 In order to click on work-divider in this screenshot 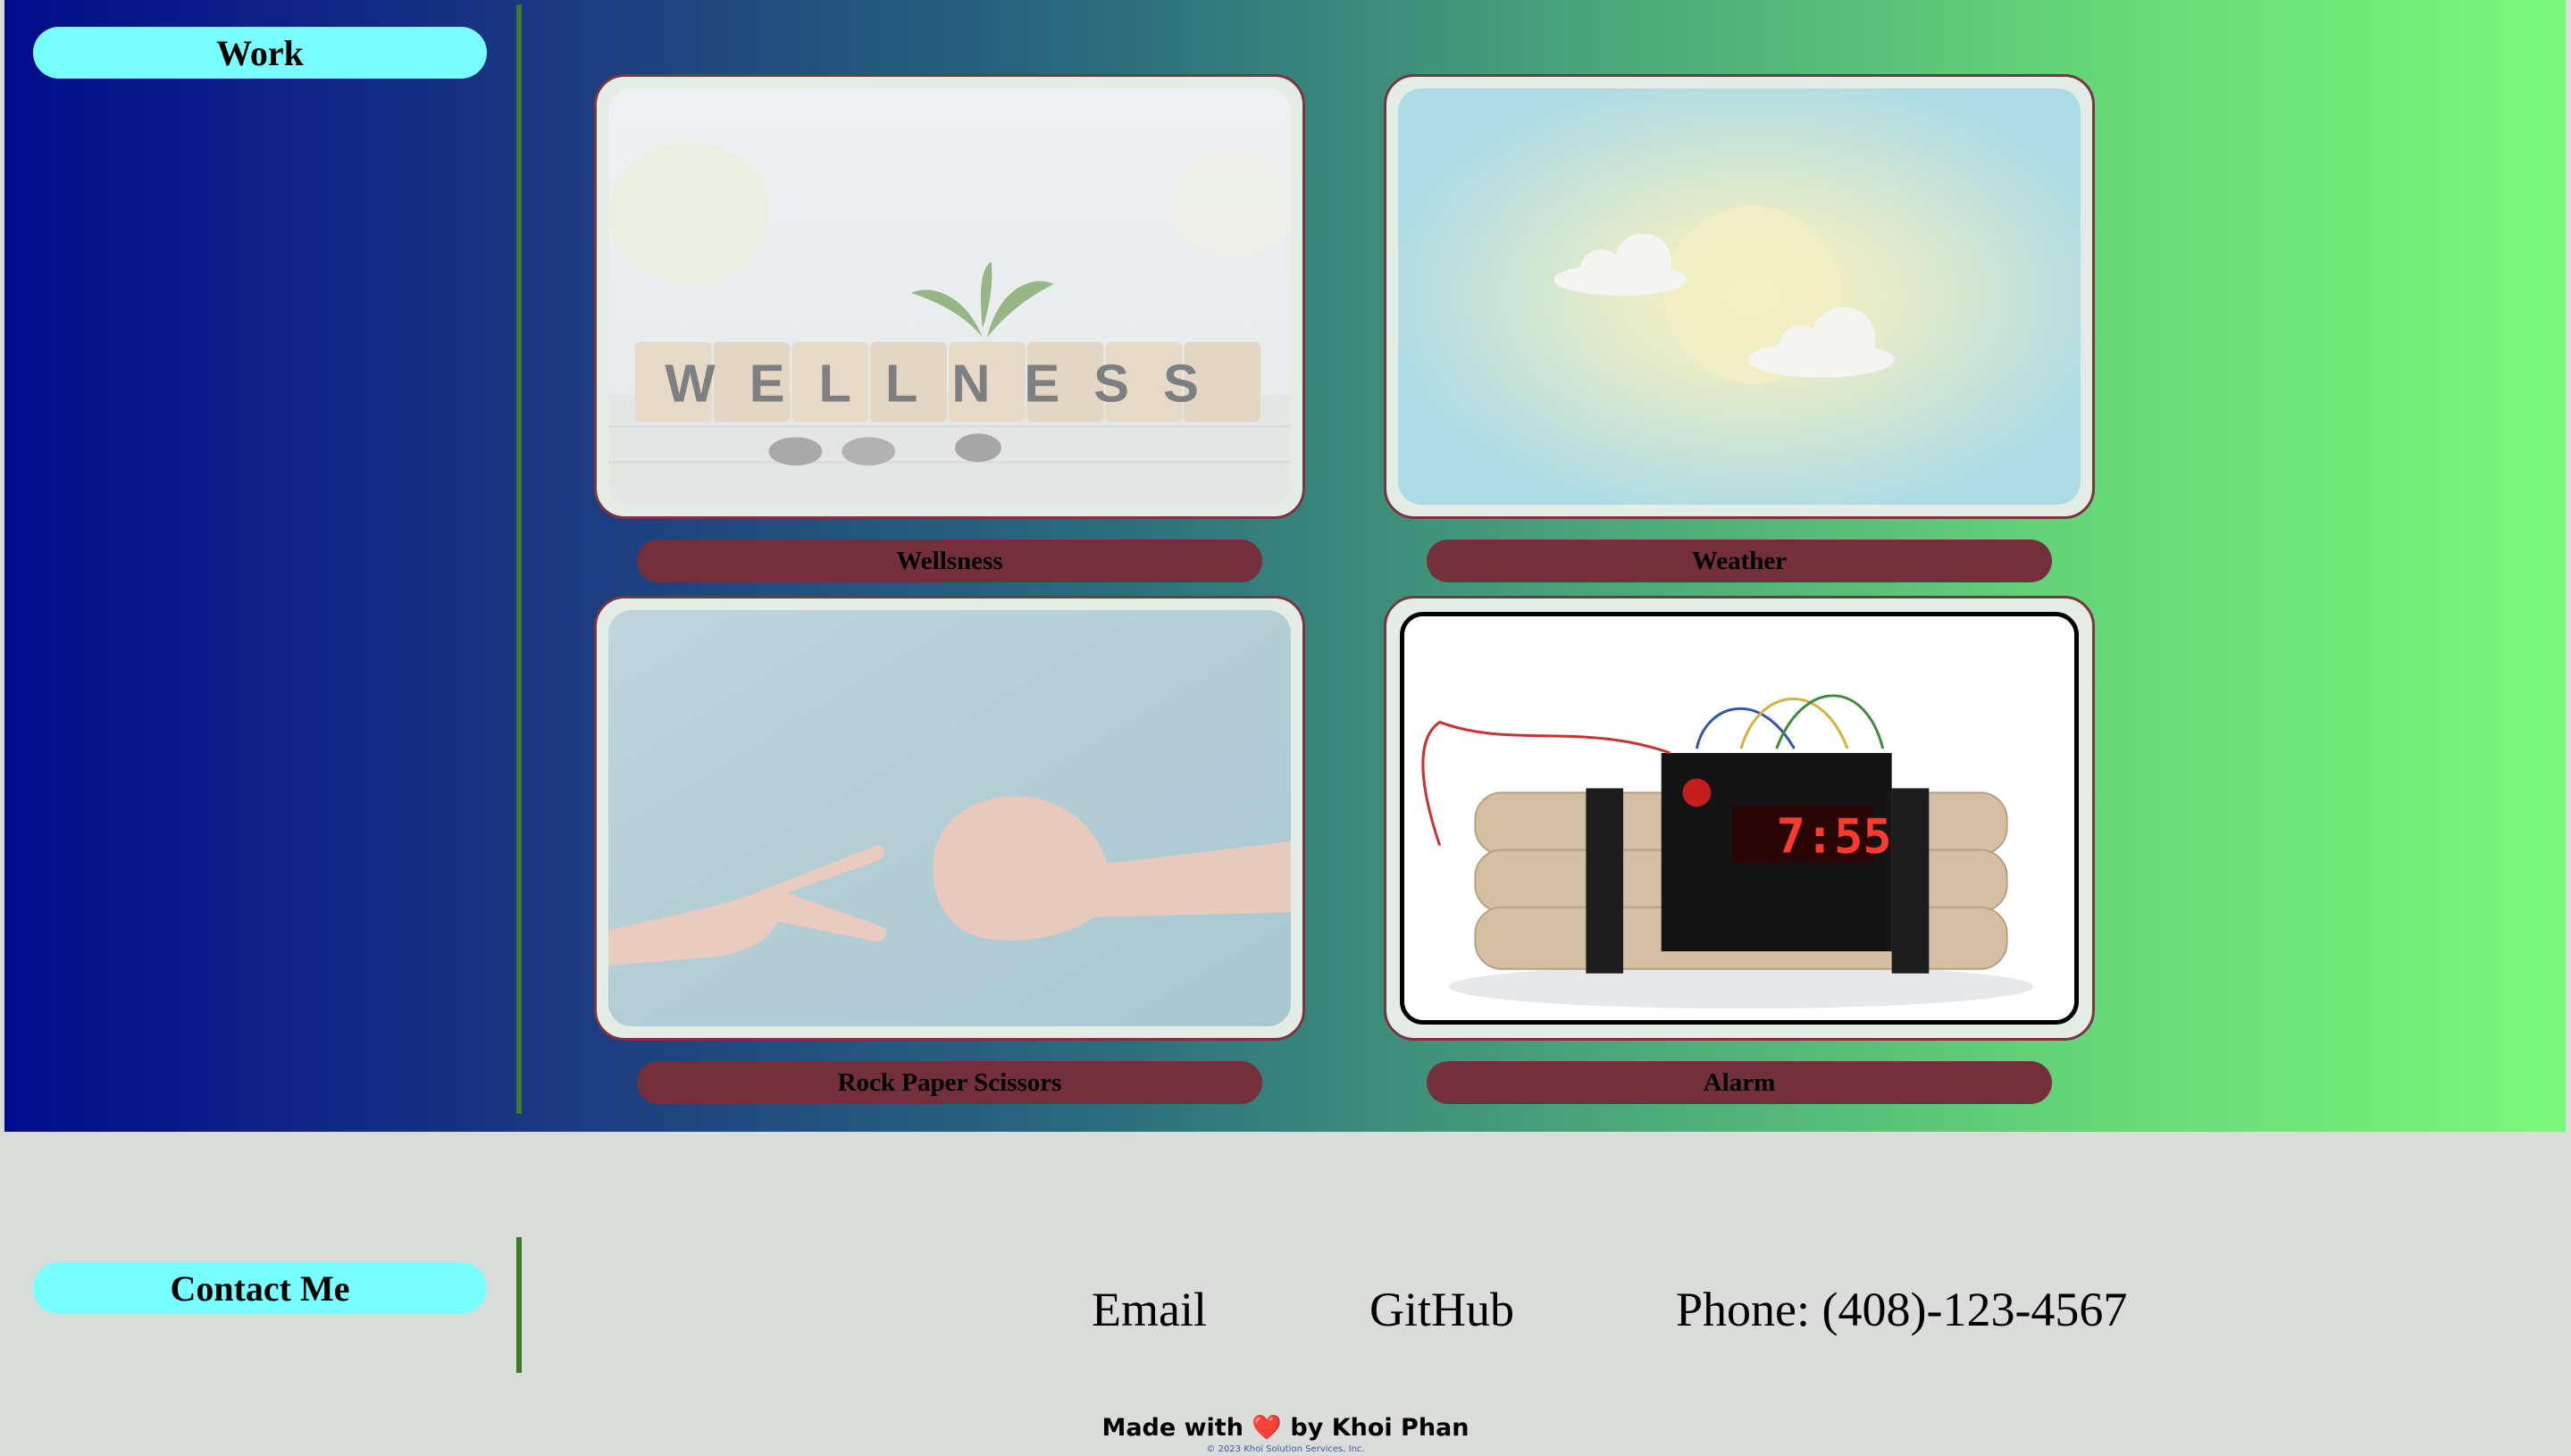, I will do `click(519, 559)`.